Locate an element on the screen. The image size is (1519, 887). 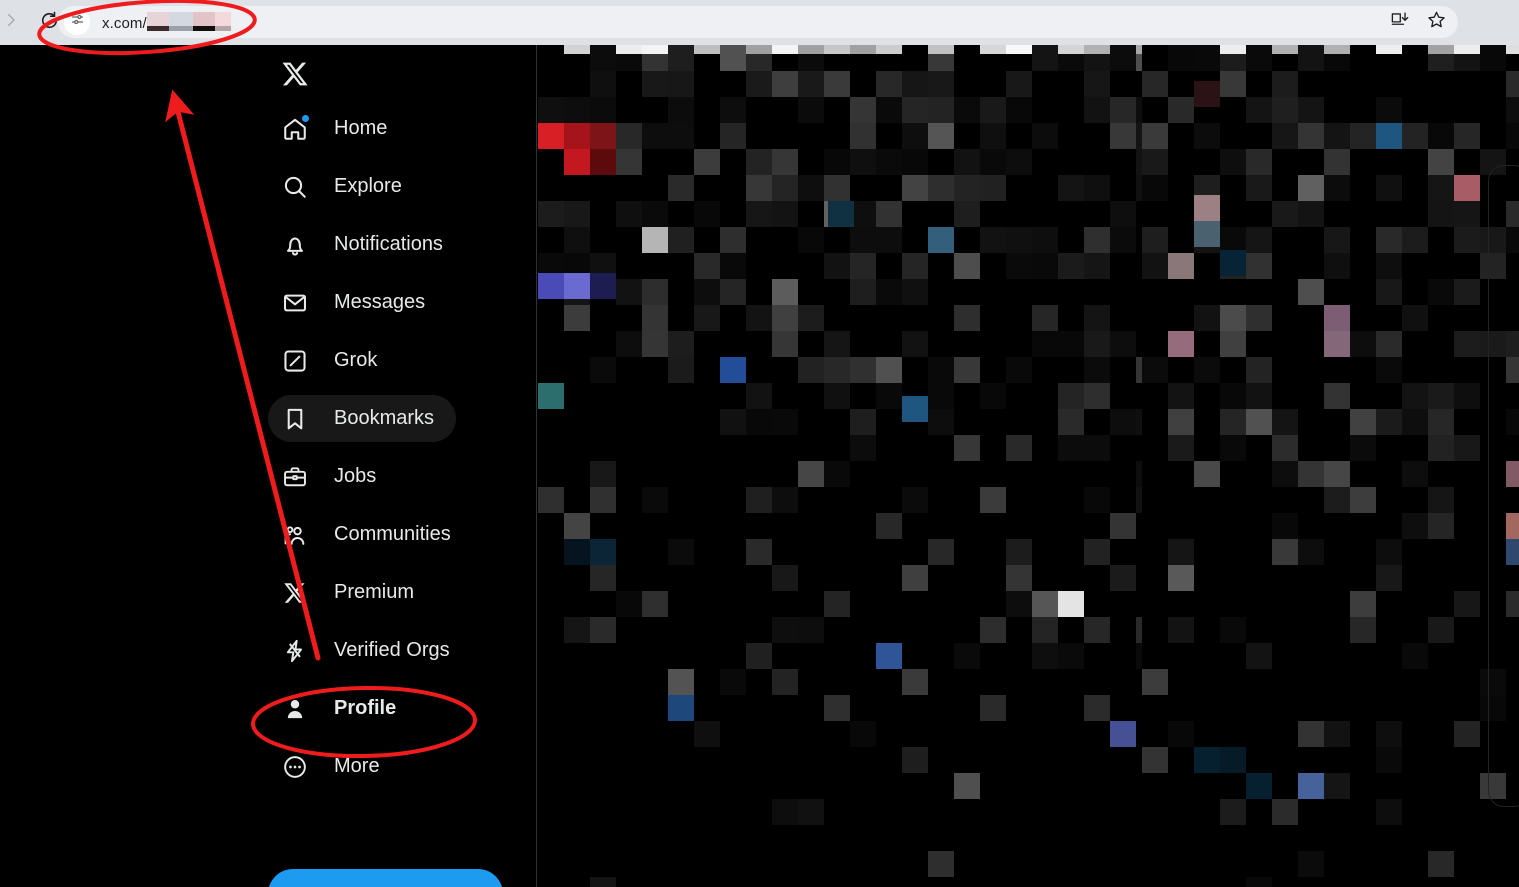
lightning-bolt-icon is located at coordinates (295, 651).